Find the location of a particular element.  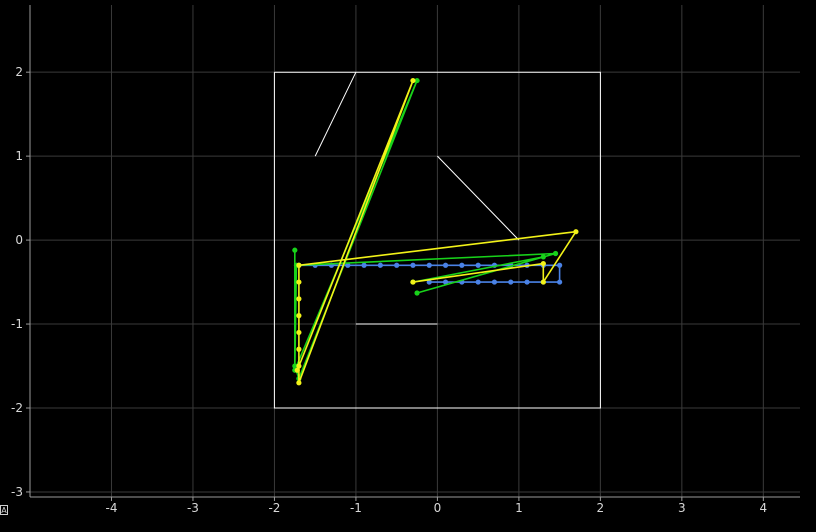

y-tick-label: 1 is located at coordinates (19, 156).